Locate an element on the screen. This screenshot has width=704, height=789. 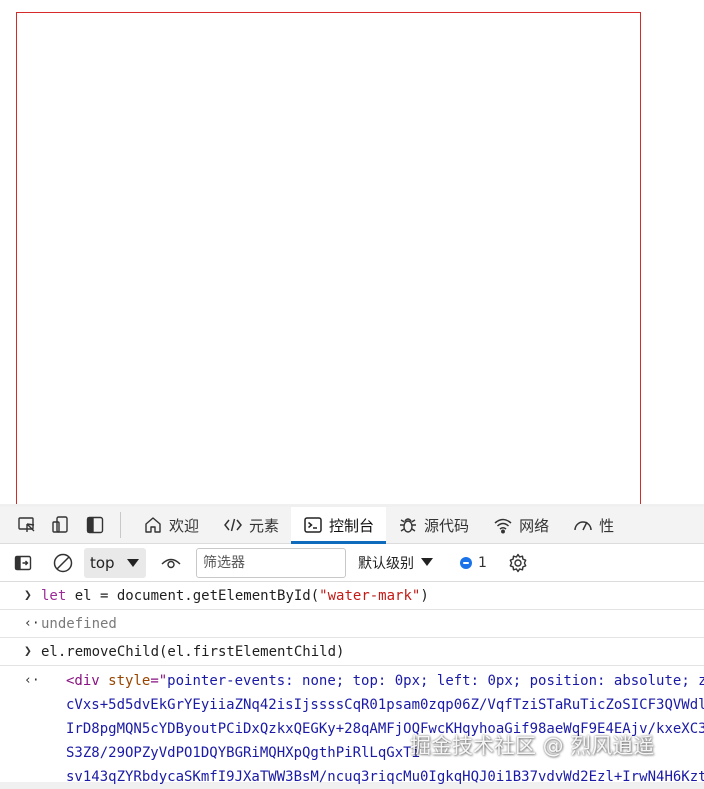
console-icon is located at coordinates (313, 525).